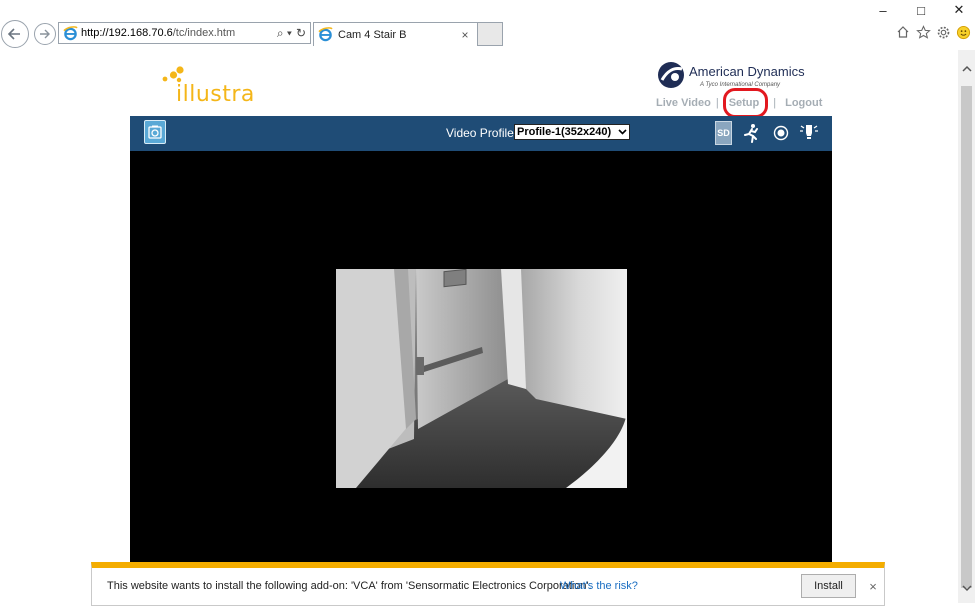 This screenshot has width=975, height=607. Describe the element at coordinates (204, 33) in the screenshot. I see `url-path: /tc/index.htm` at that location.